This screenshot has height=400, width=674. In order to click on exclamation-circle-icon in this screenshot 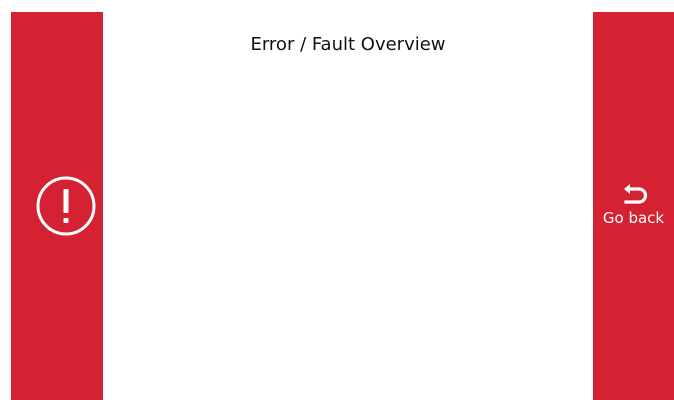, I will do `click(66, 206)`.